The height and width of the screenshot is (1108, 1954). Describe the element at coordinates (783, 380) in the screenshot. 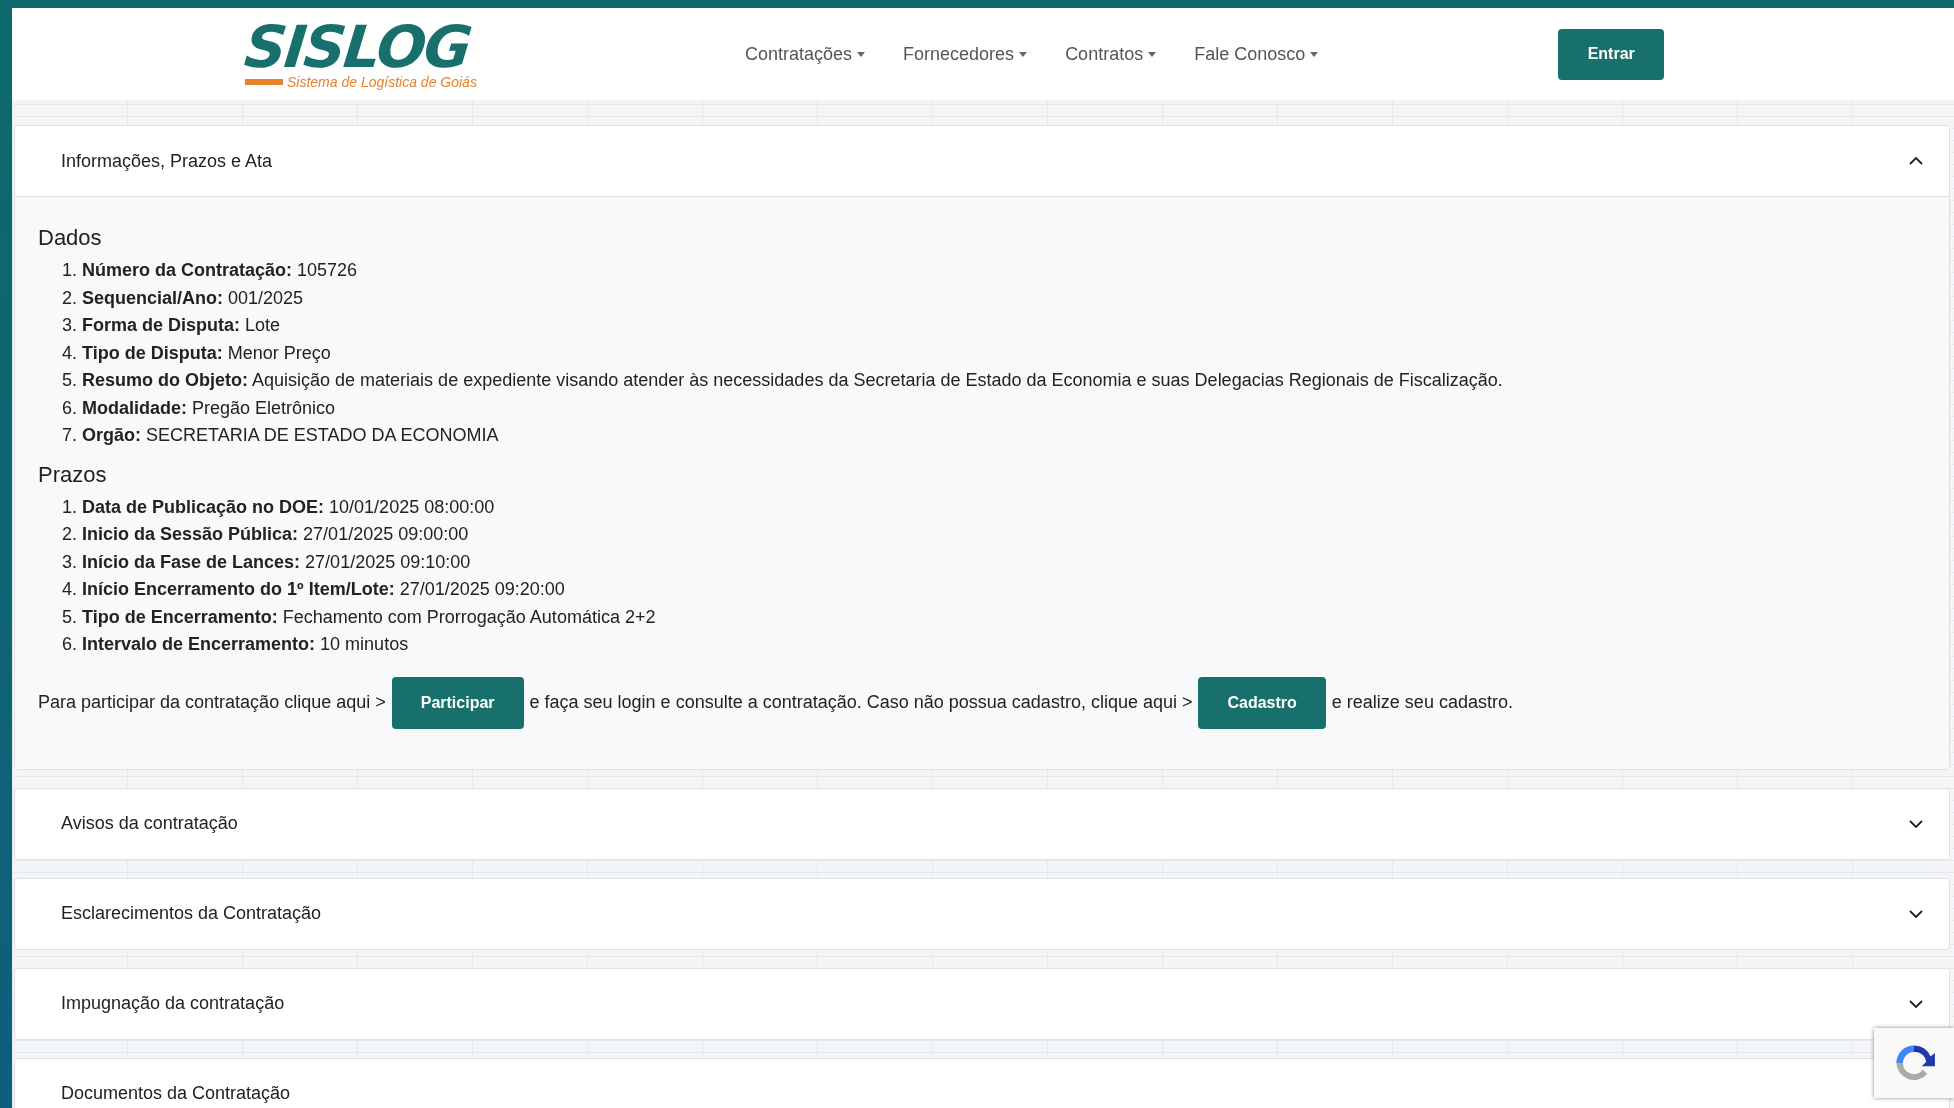

I see `detail-item: 5. Resumo do Objeto: Aquisição de materiais de expediente visando atender às necessidades da Secretaria de Estado da Economia e suas Delegacias Regionais de Fiscalização.` at that location.